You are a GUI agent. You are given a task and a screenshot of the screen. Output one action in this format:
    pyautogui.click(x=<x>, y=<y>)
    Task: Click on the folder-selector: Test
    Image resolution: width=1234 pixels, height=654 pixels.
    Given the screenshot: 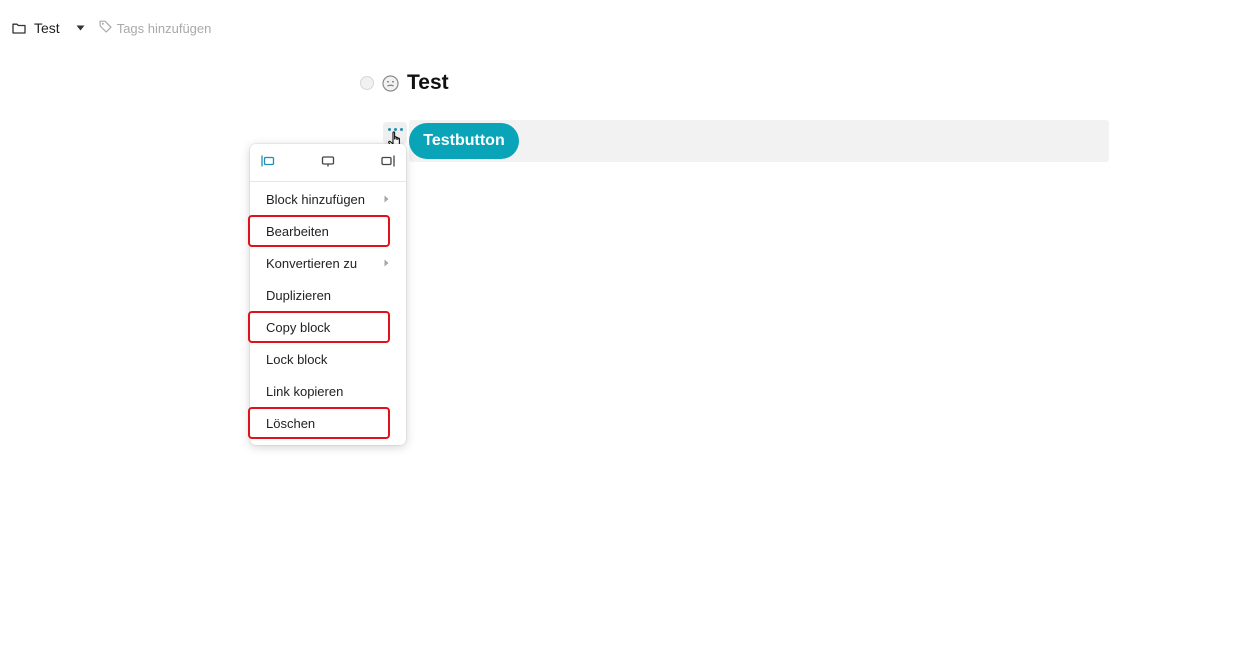 What is the action you would take?
    pyautogui.click(x=48, y=28)
    